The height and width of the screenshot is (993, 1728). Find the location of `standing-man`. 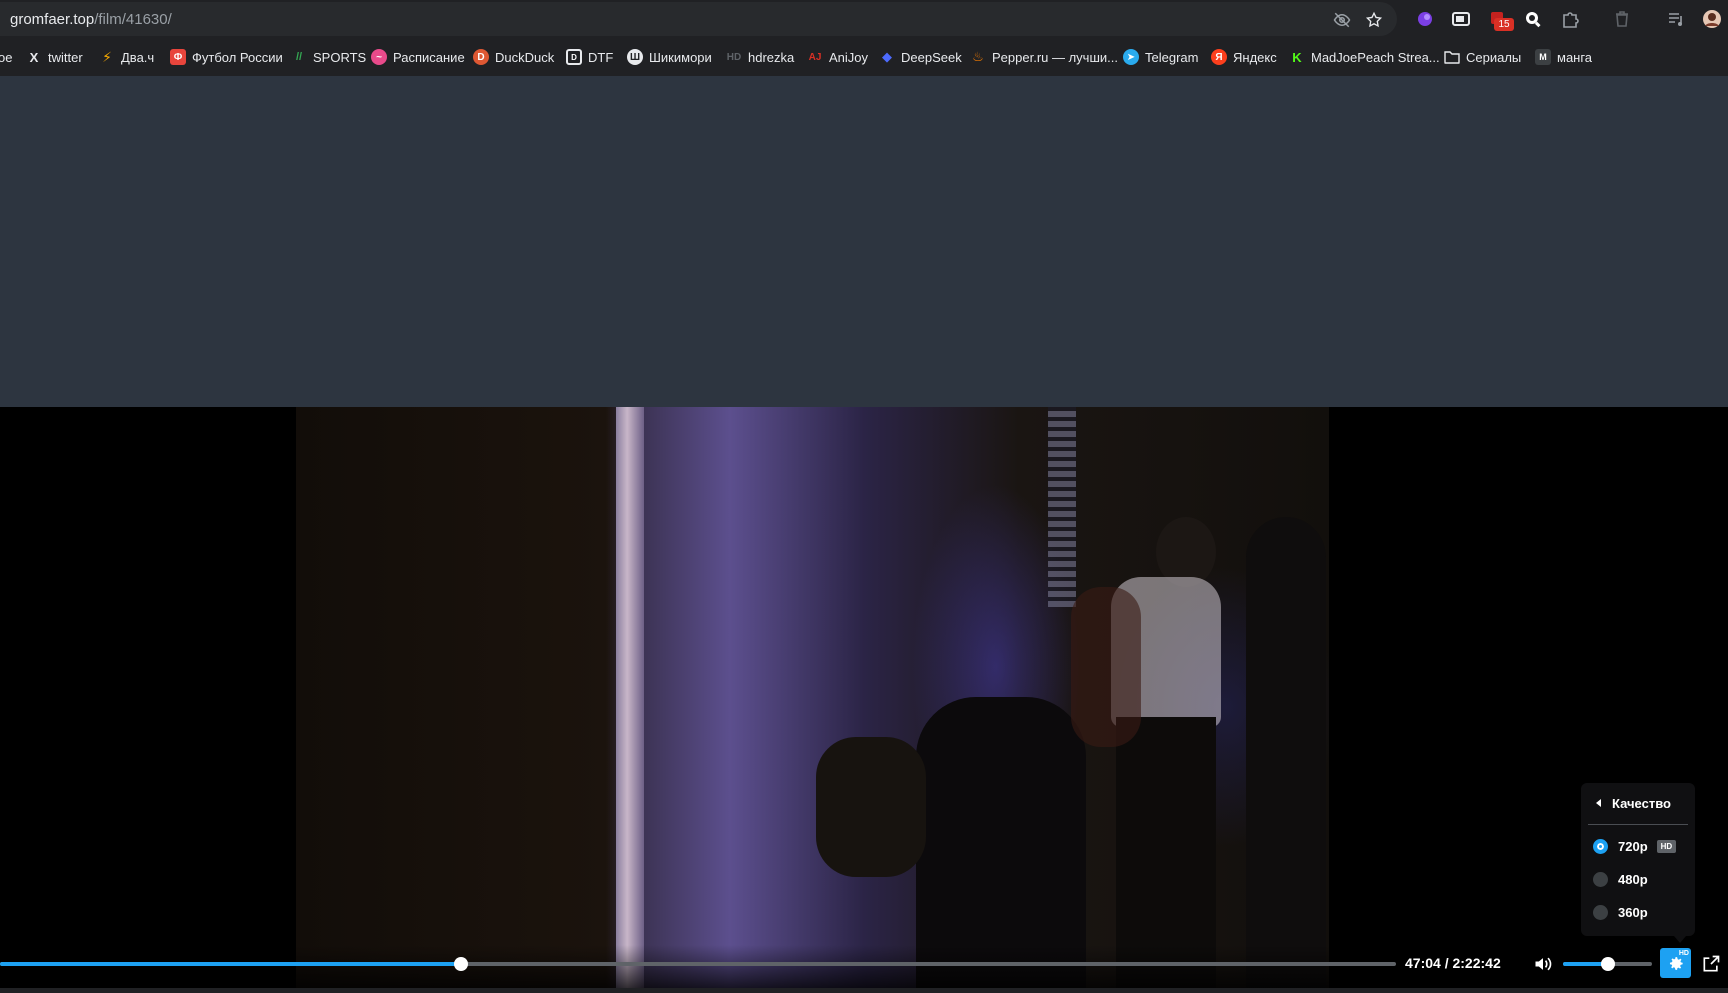

standing-man is located at coordinates (1286, 752).